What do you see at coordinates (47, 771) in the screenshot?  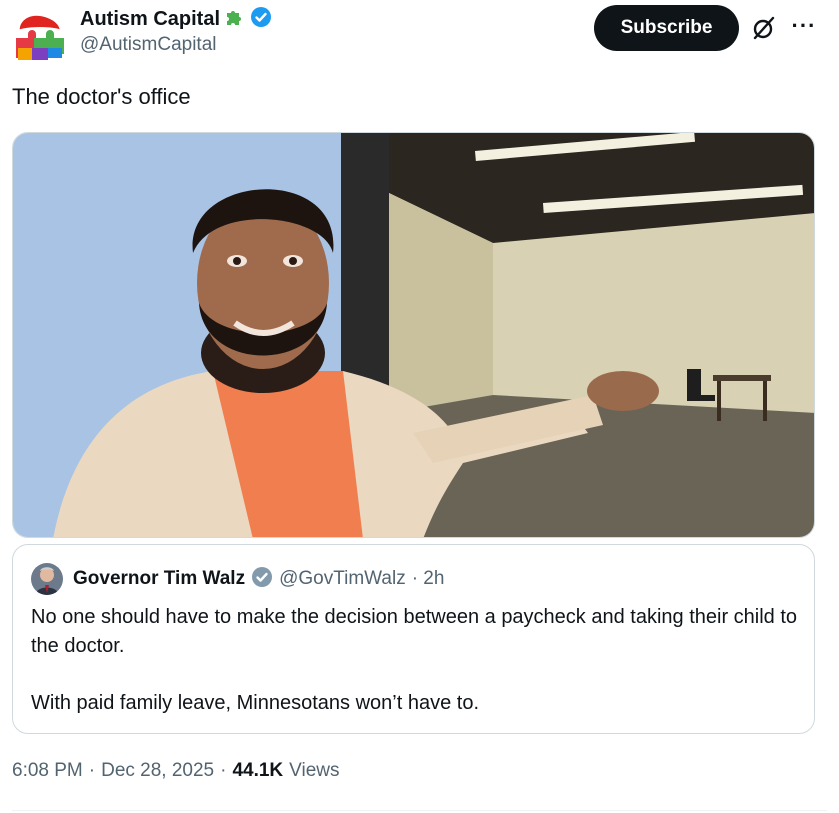 I see `tweet-time: 6:08 PM` at bounding box center [47, 771].